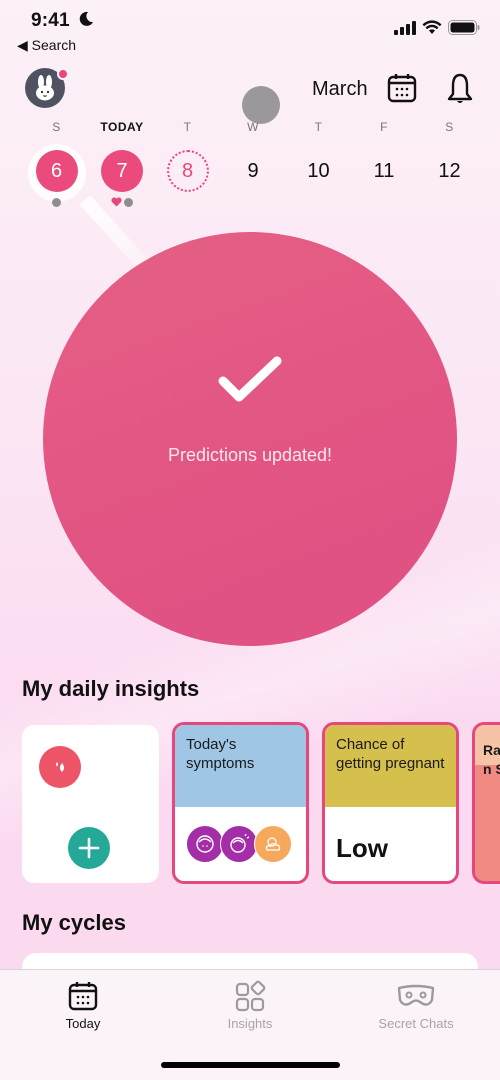 Image resolution: width=500 pixels, height=1080 pixels. I want to click on tab-insights: Insights, so click(250, 1005).